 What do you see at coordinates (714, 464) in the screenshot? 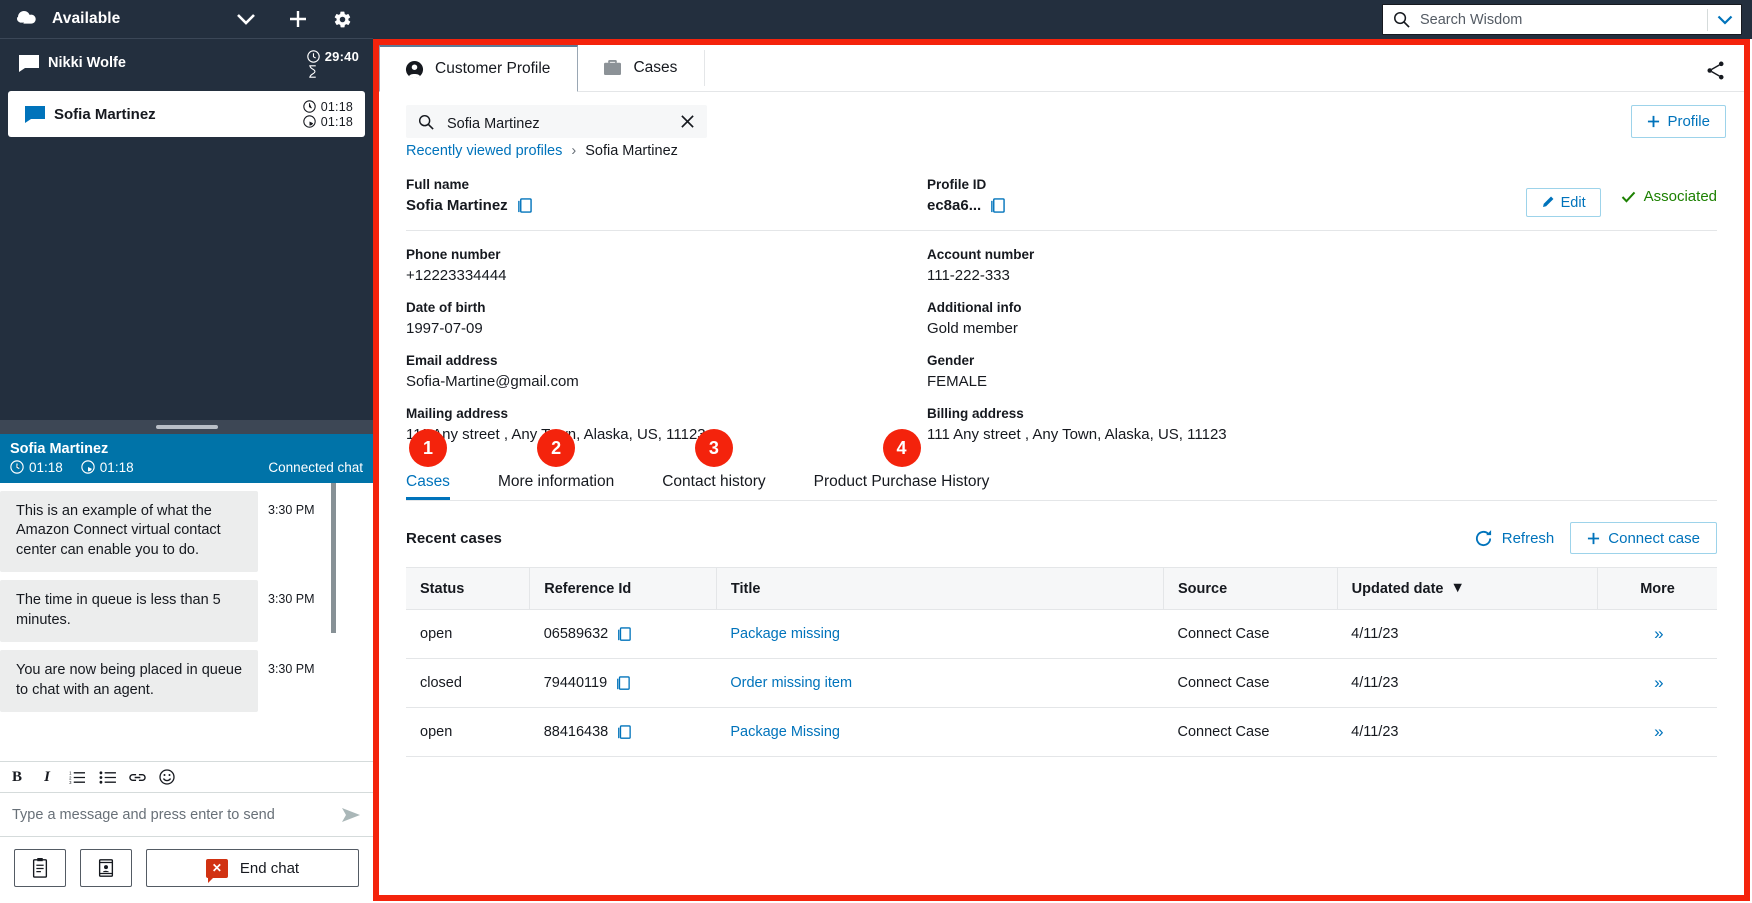
I see `subtab-contact-history: 3 Contact history` at bounding box center [714, 464].